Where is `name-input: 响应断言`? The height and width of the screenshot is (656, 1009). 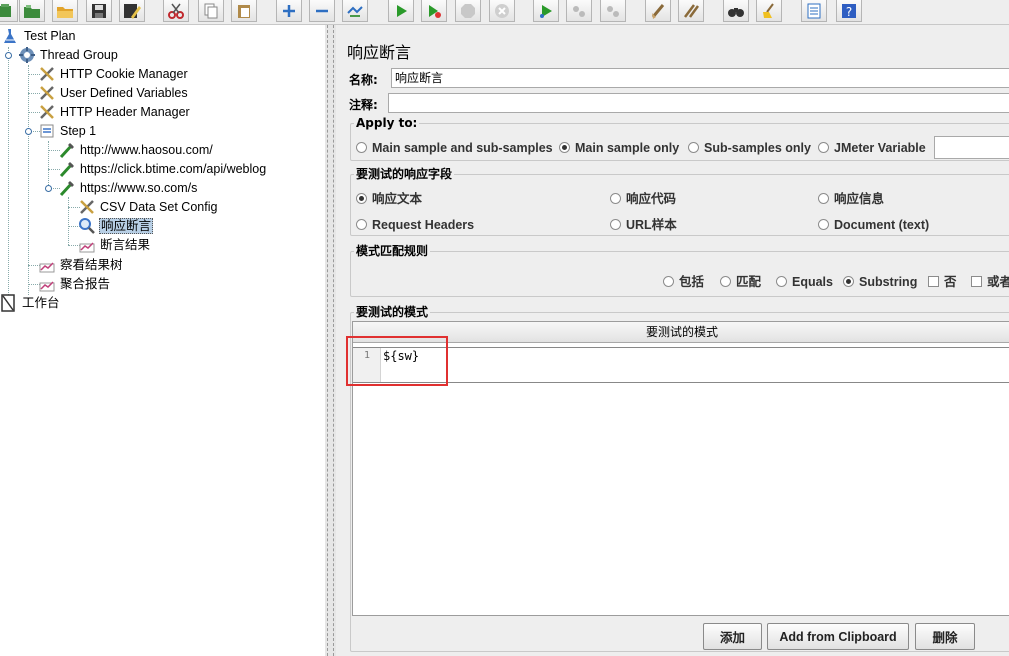 name-input: 响应断言 is located at coordinates (700, 78).